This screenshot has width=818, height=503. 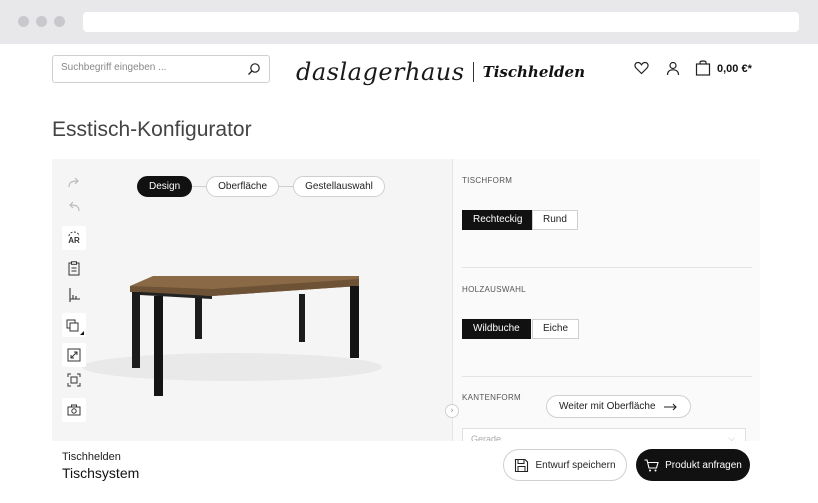 I want to click on search-box, so click(x=161, y=69).